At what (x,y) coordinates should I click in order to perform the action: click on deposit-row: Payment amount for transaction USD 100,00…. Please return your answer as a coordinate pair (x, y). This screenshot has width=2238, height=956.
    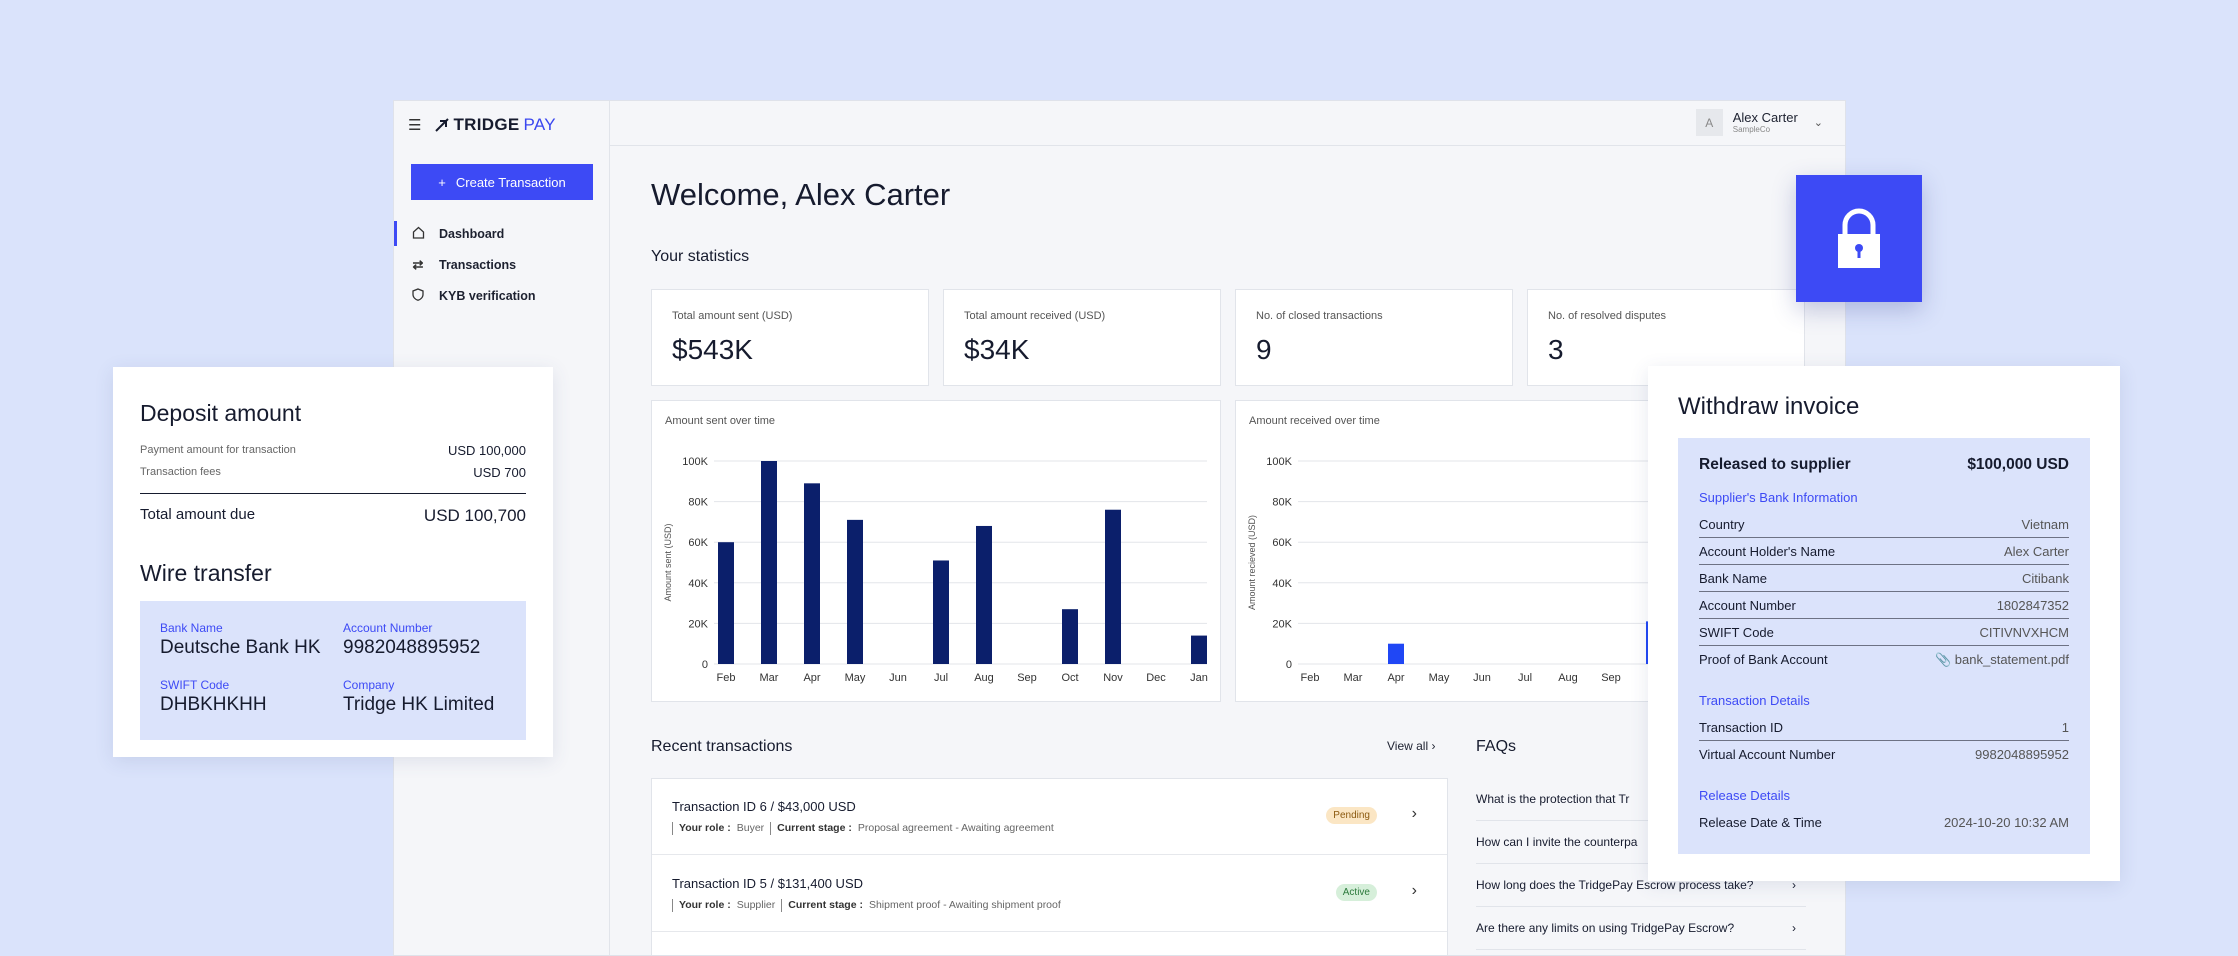
    Looking at the image, I should click on (333, 450).